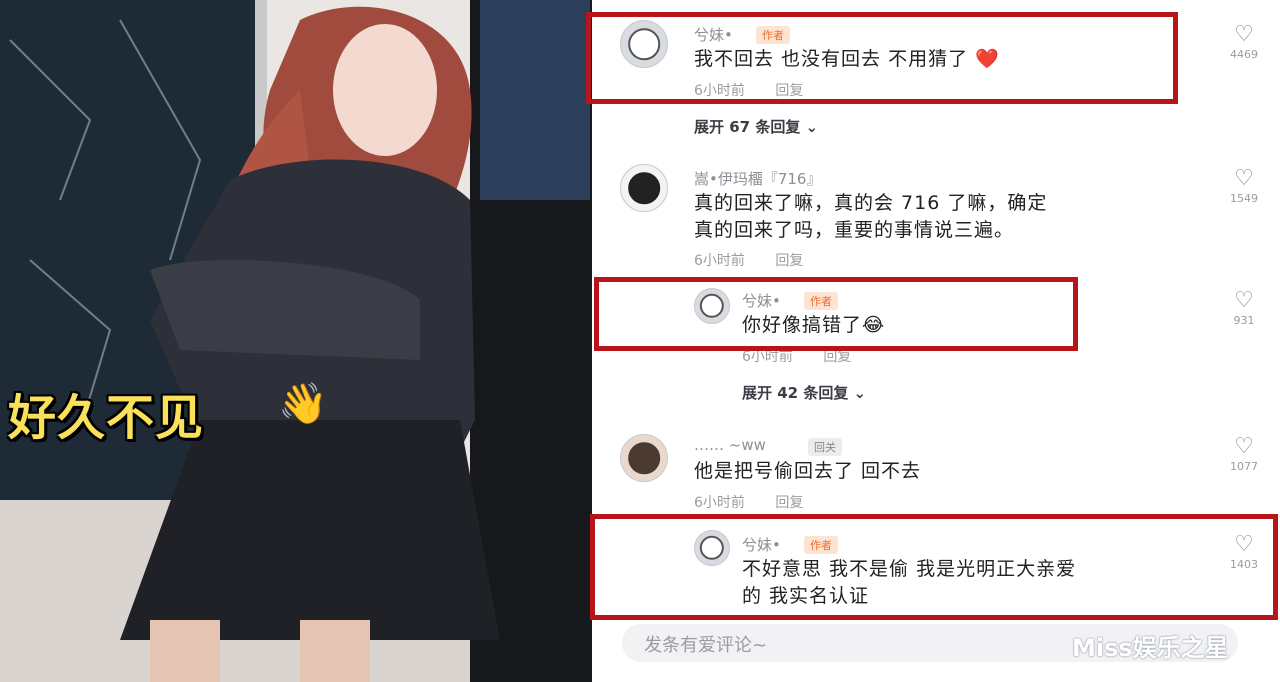  I want to click on watermark: Miss娱乐之星, so click(1150, 648).